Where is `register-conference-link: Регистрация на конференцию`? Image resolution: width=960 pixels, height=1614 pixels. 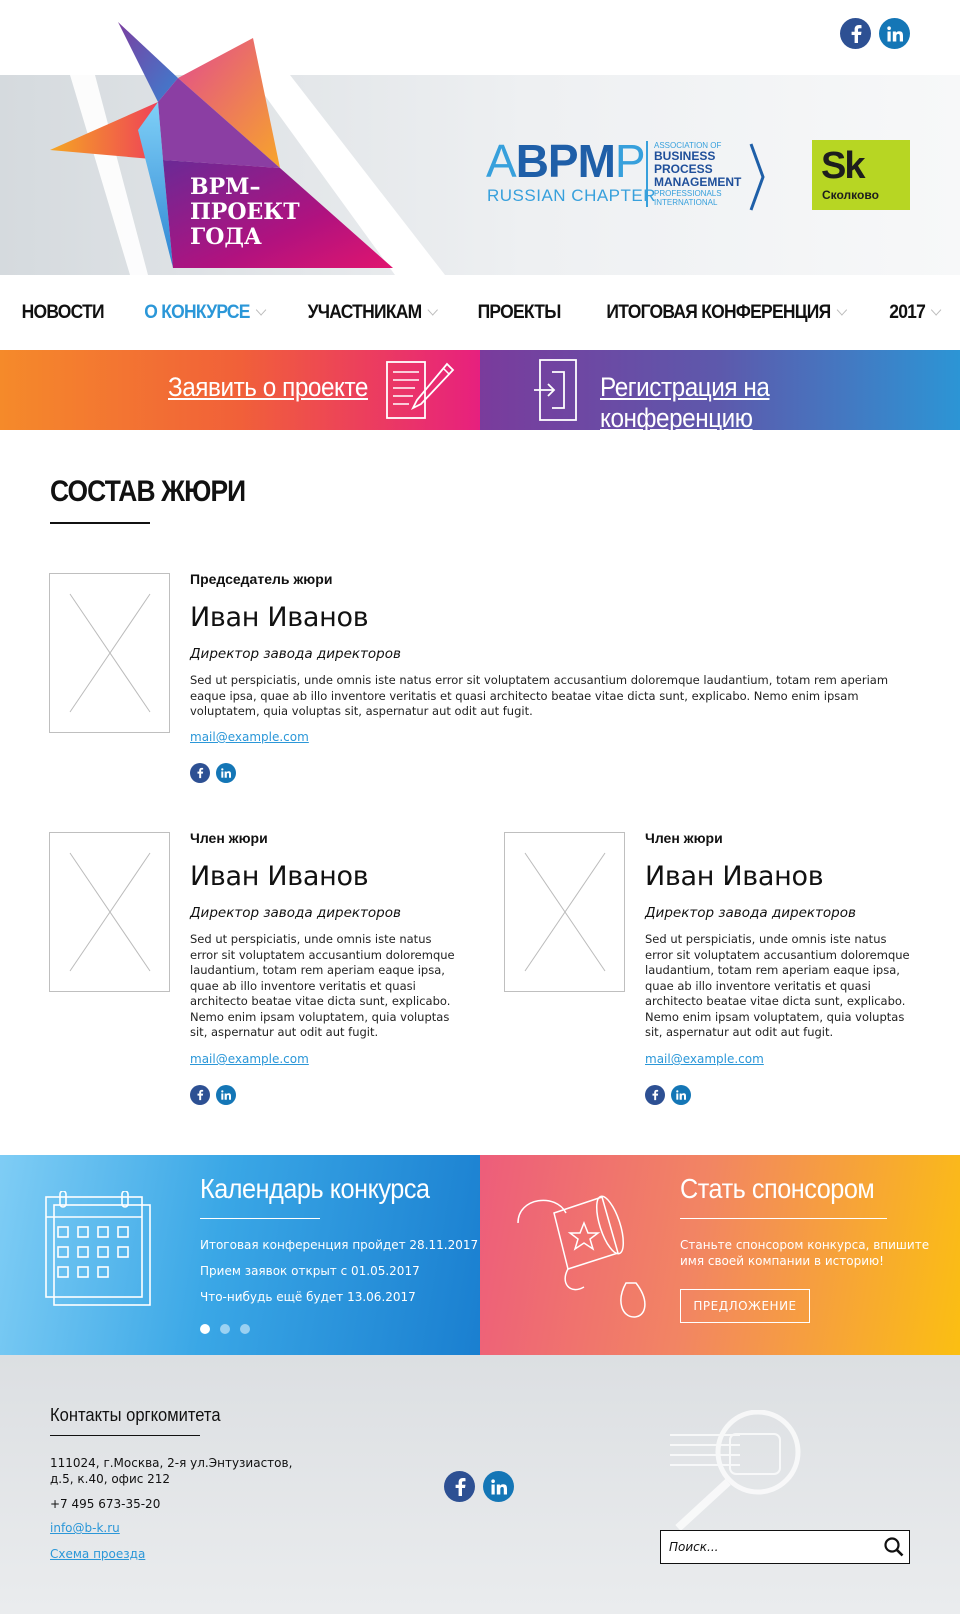 register-conference-link: Регистрация на конференцию is located at coordinates (762, 403).